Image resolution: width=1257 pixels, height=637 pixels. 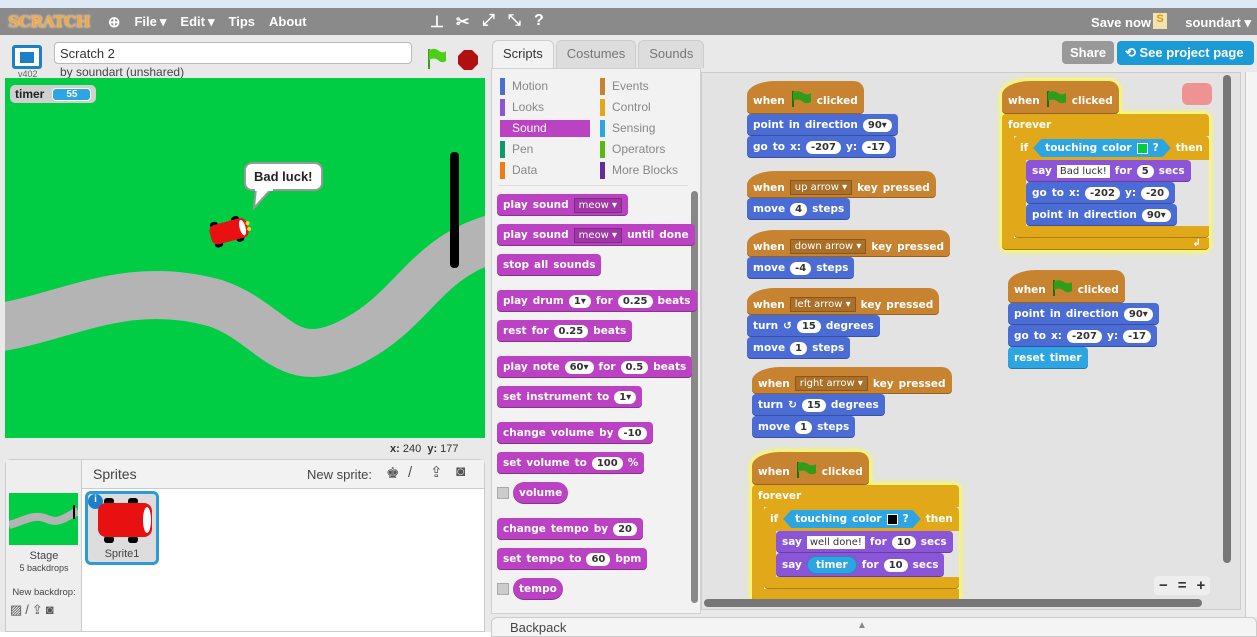 I want to click on language-globe-icon: ⊕, so click(x=114, y=22).